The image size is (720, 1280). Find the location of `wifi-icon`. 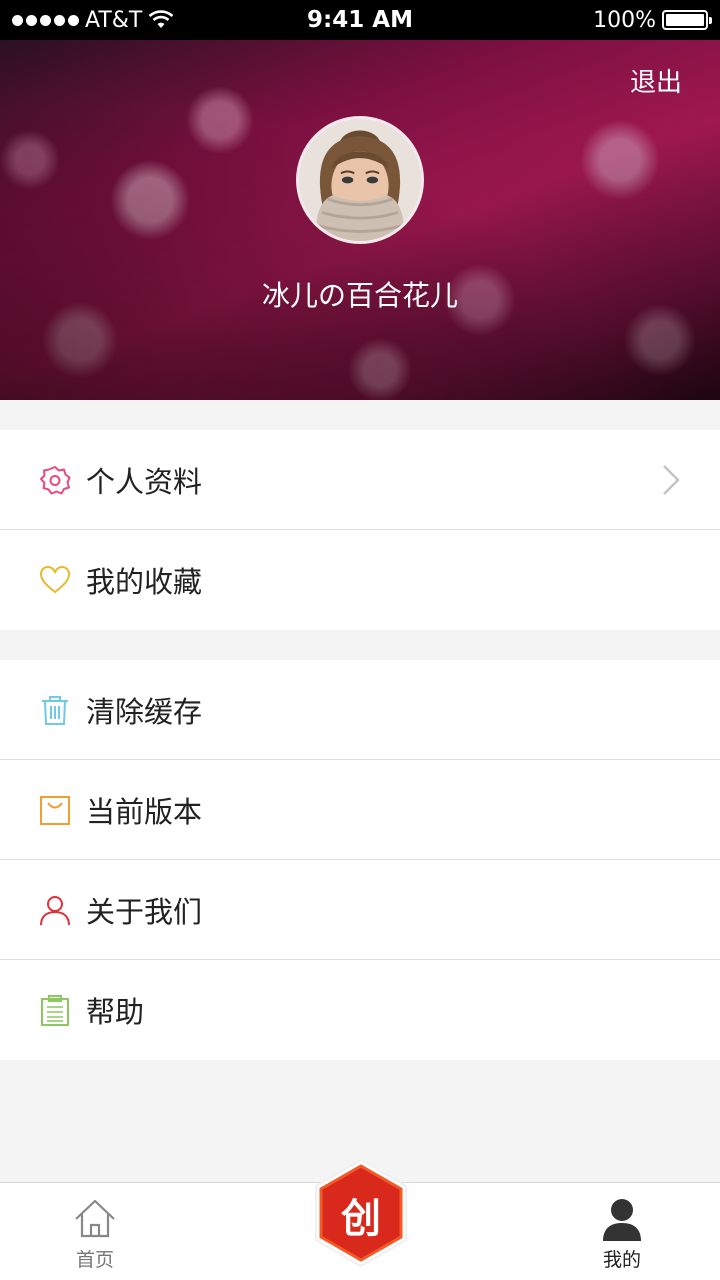

wifi-icon is located at coordinates (161, 19).